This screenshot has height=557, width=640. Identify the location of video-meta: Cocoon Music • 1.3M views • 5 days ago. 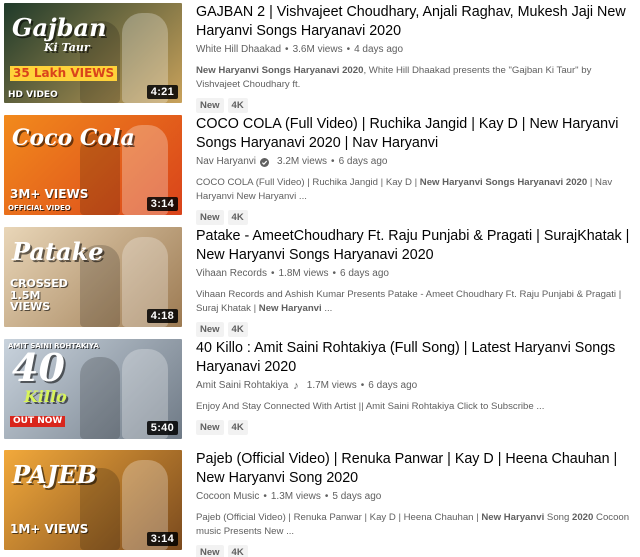
(416, 497).